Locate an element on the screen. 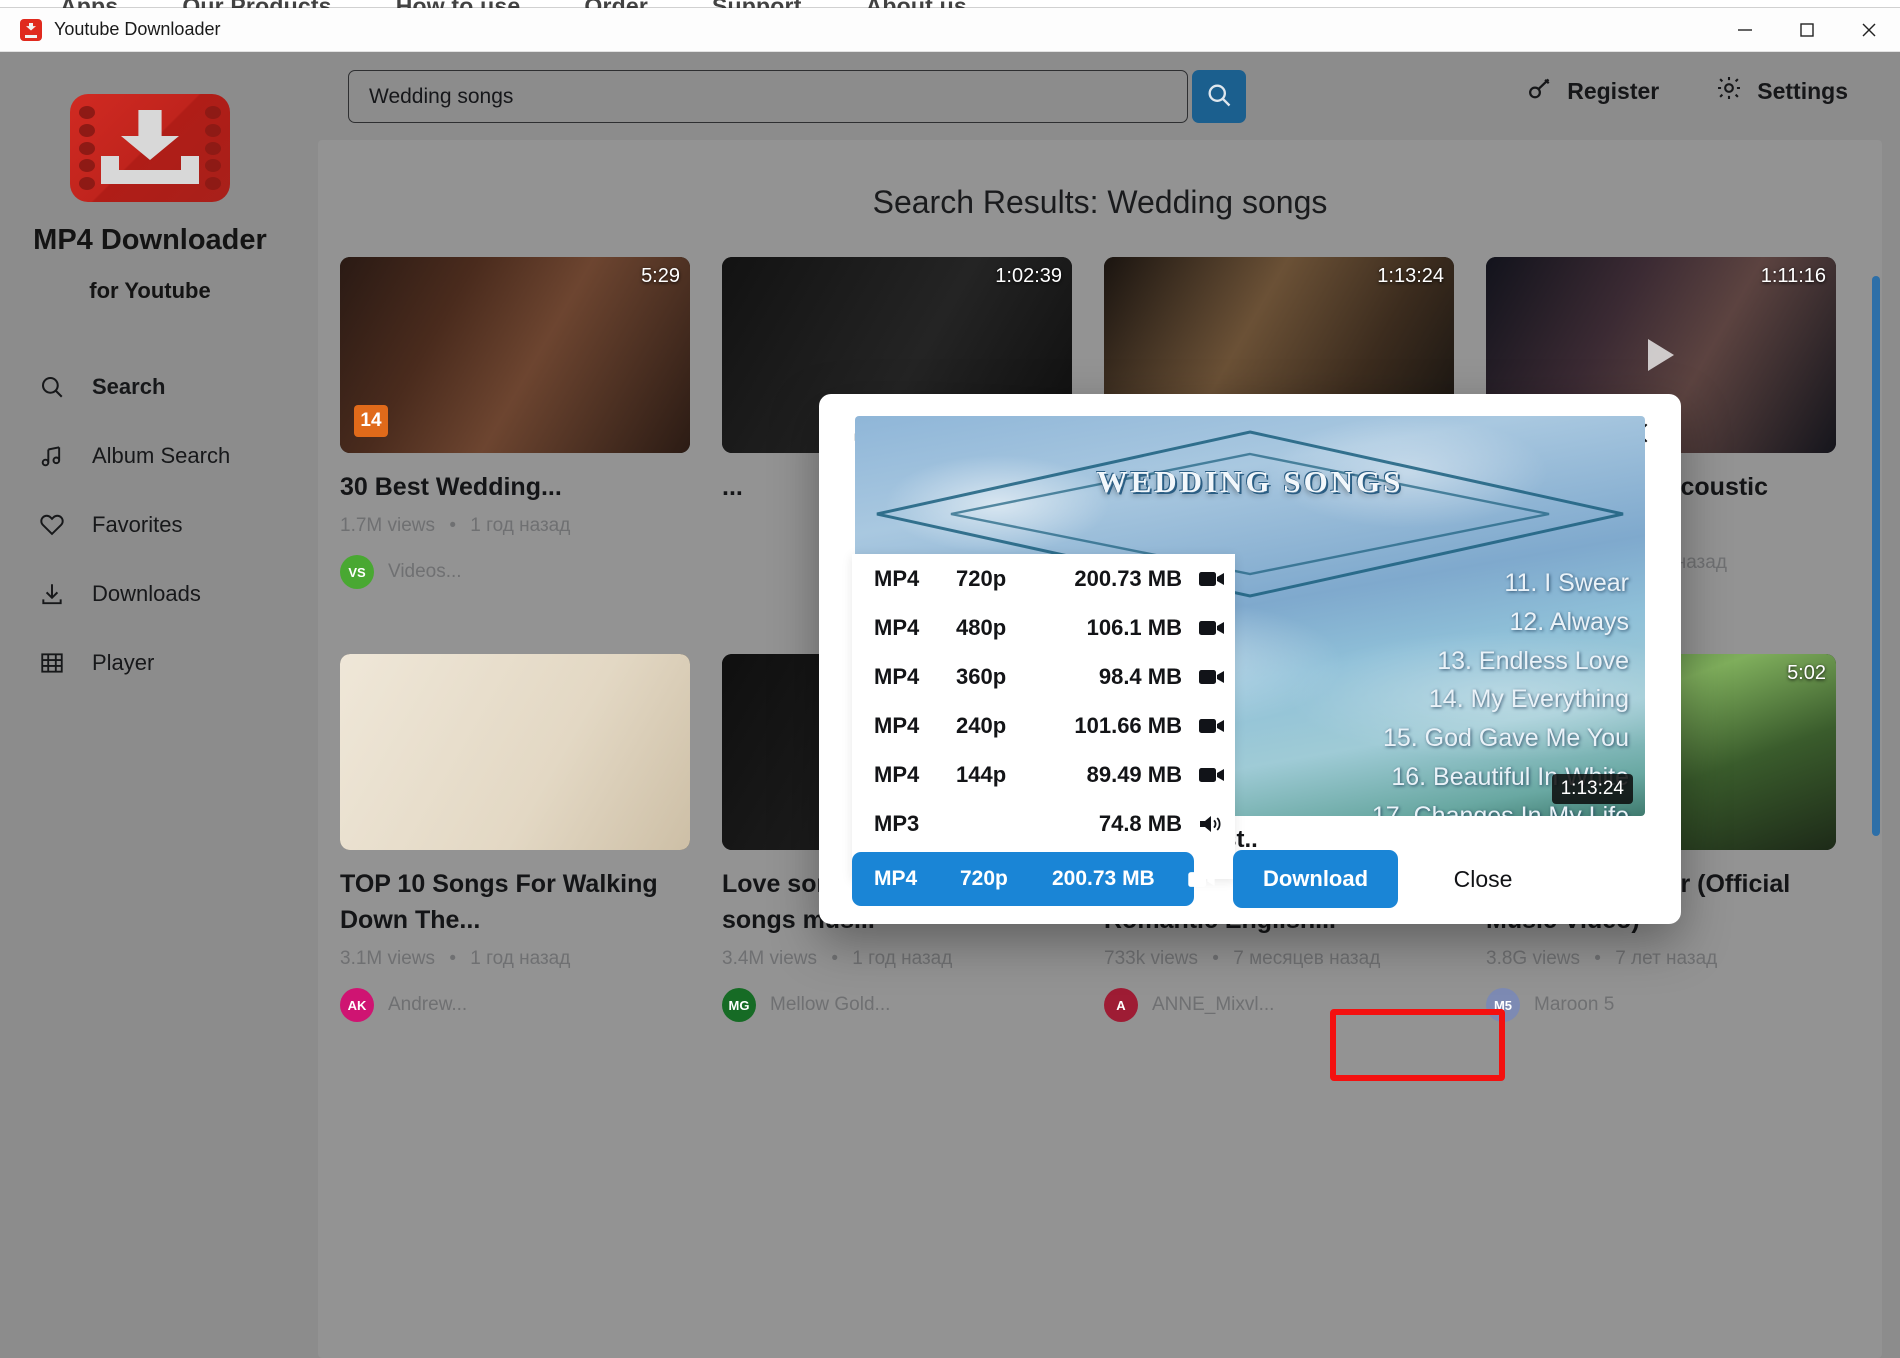 The height and width of the screenshot is (1358, 1900). minimize-button is located at coordinates (1745, 30).